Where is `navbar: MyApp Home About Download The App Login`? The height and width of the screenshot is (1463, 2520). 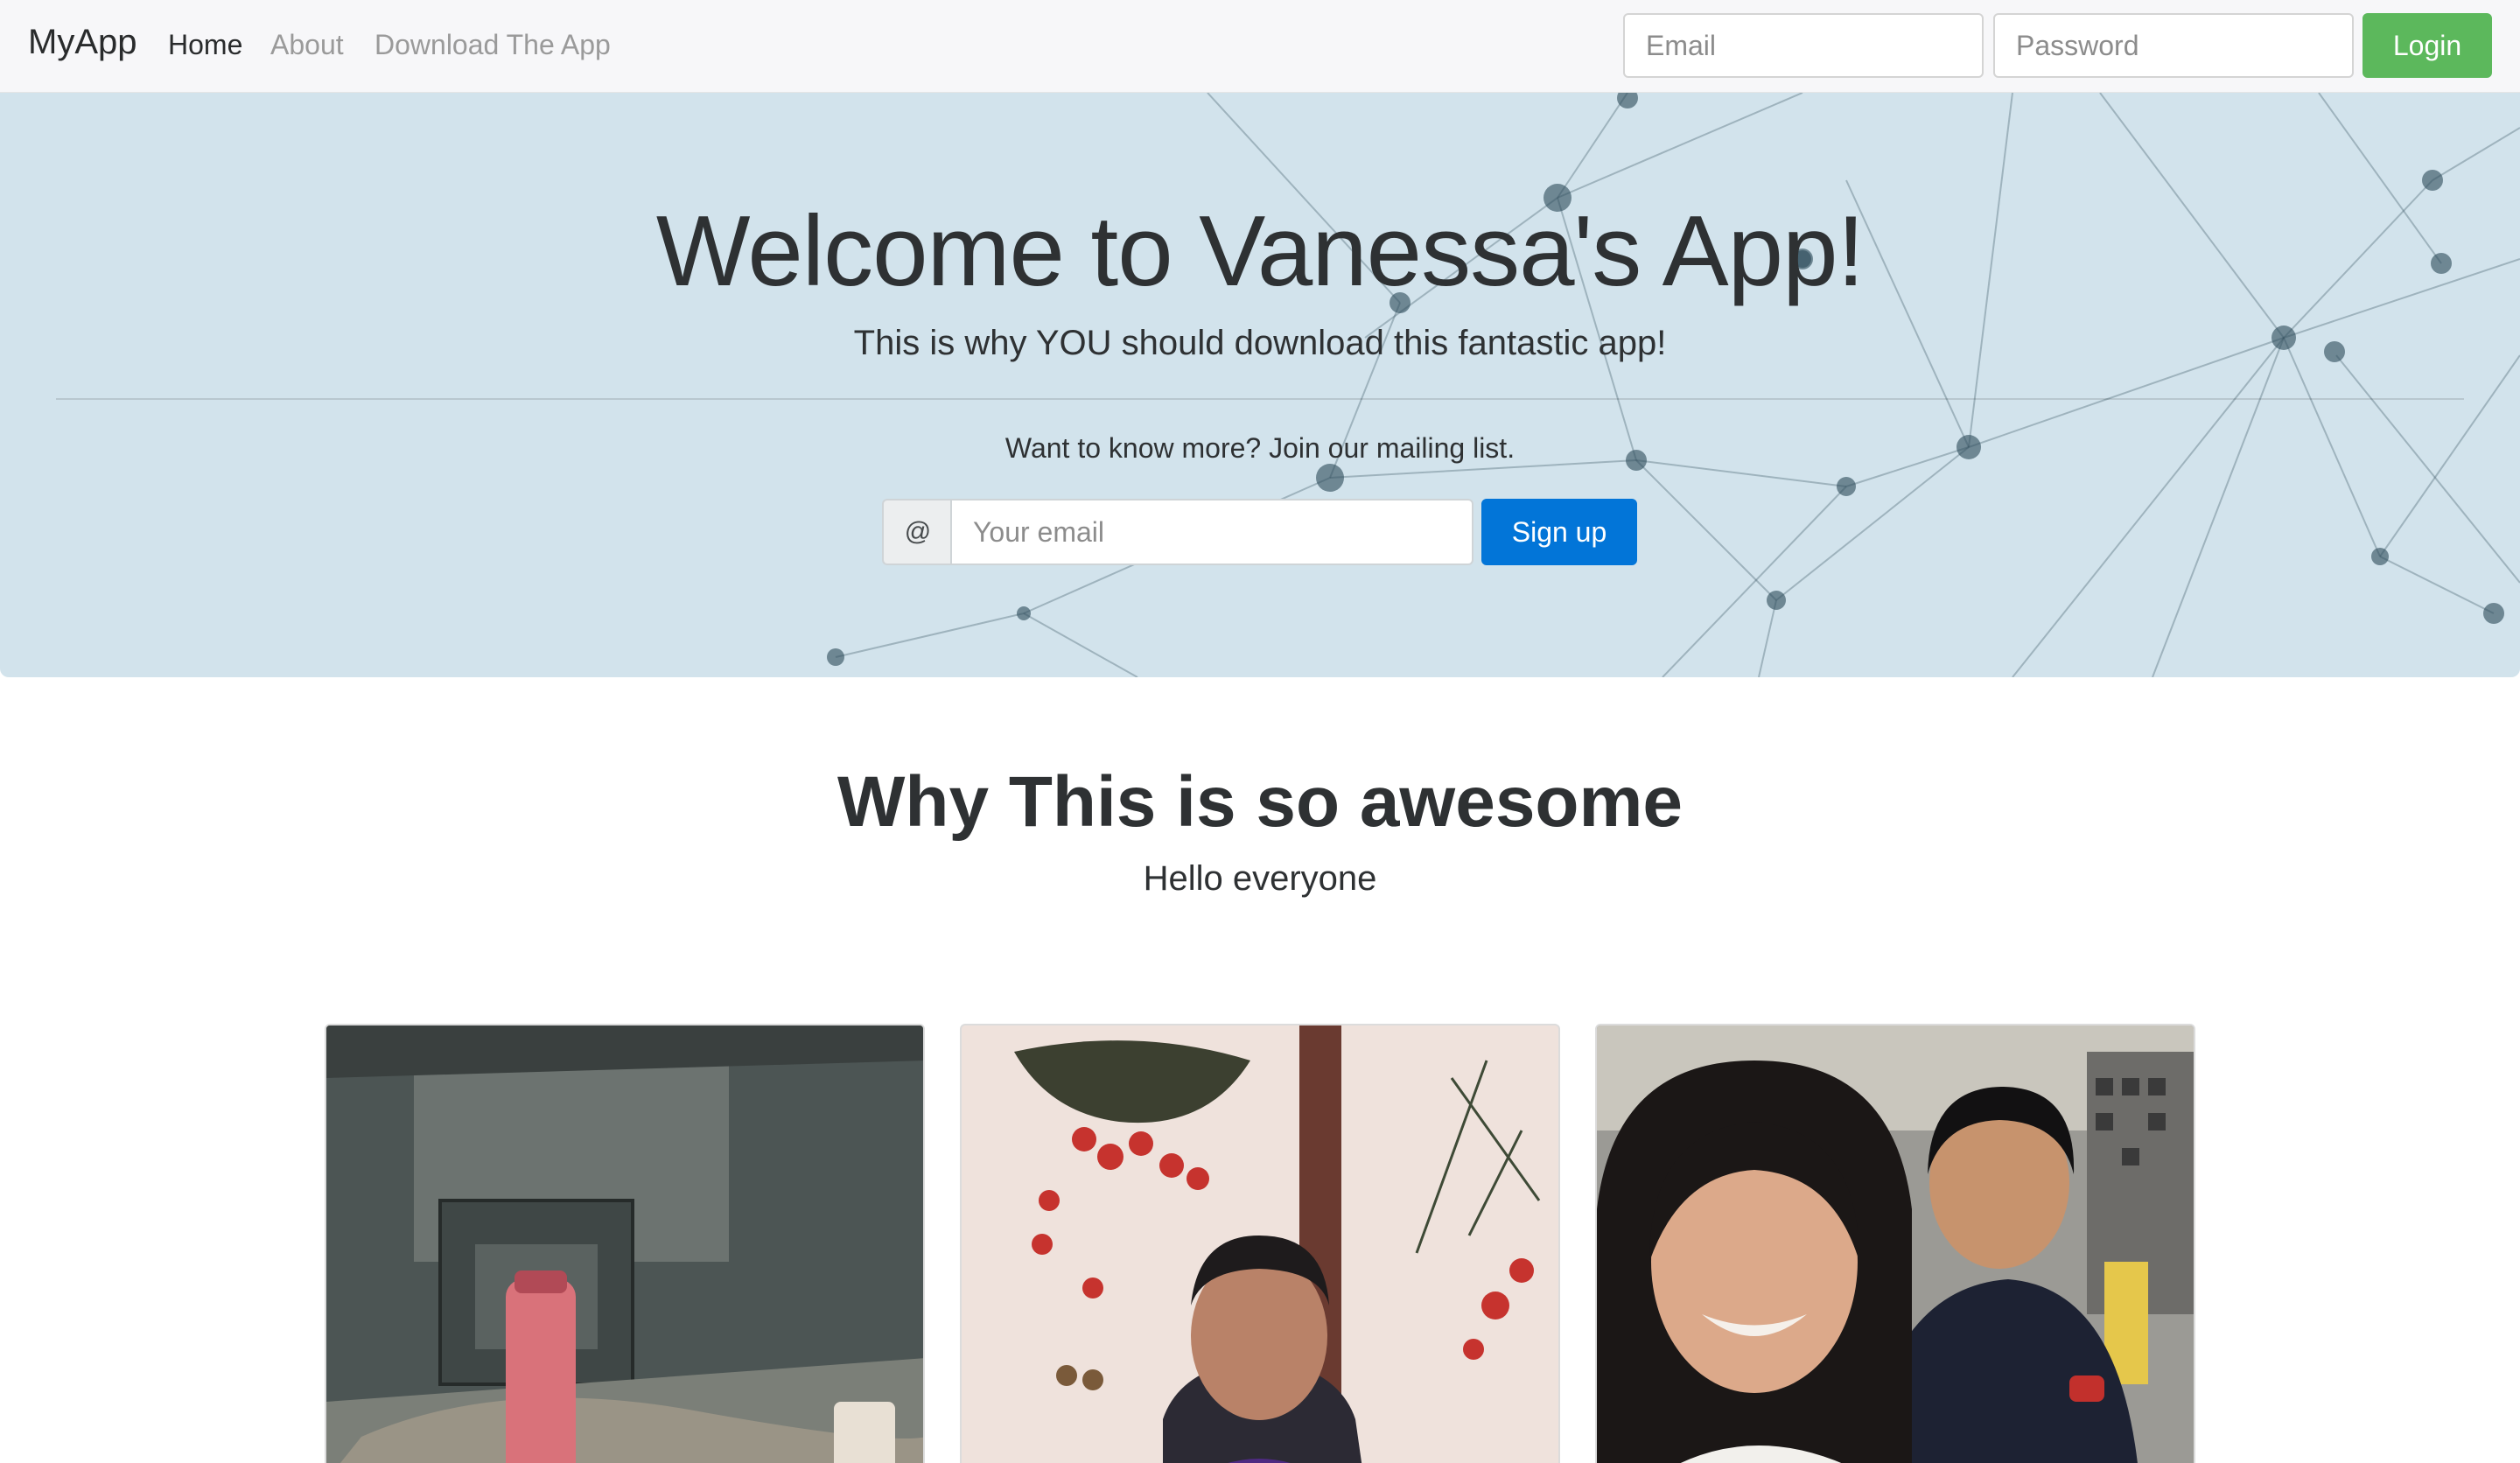
navbar: MyApp Home About Download The App Login is located at coordinates (1260, 46).